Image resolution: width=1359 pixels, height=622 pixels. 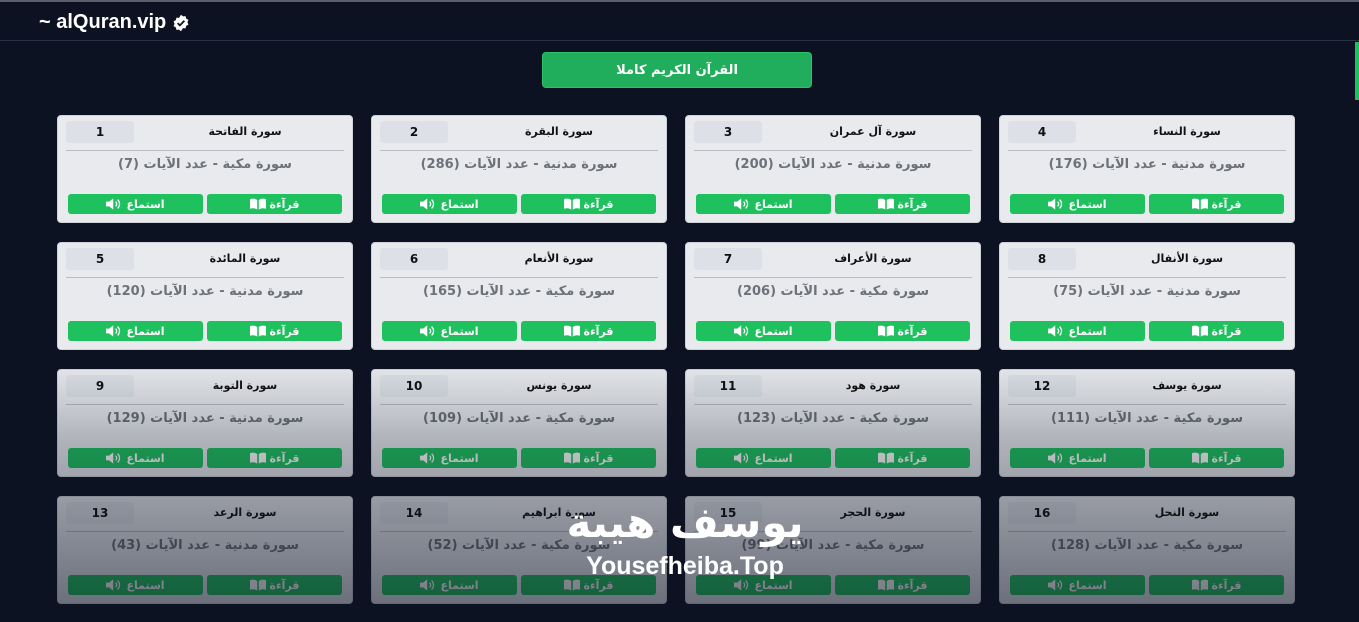 I want to click on surah-info: سورة مدنية - عدد الآيات (43), so click(x=205, y=545).